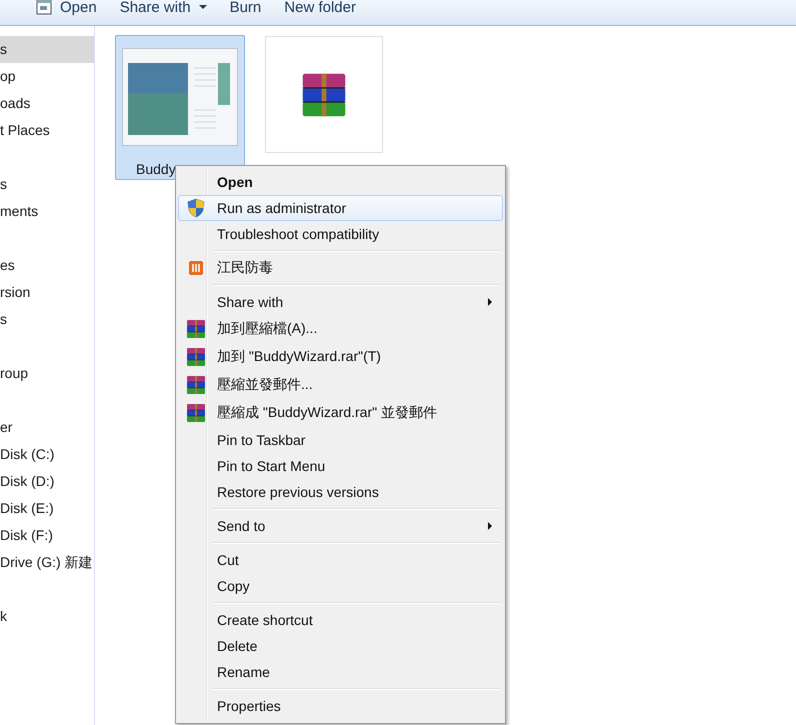 The width and height of the screenshot is (796, 725). Describe the element at coordinates (340, 357) in the screenshot. I see `menu-item: 加到 "BuddyWizard.rar"(T)` at that location.